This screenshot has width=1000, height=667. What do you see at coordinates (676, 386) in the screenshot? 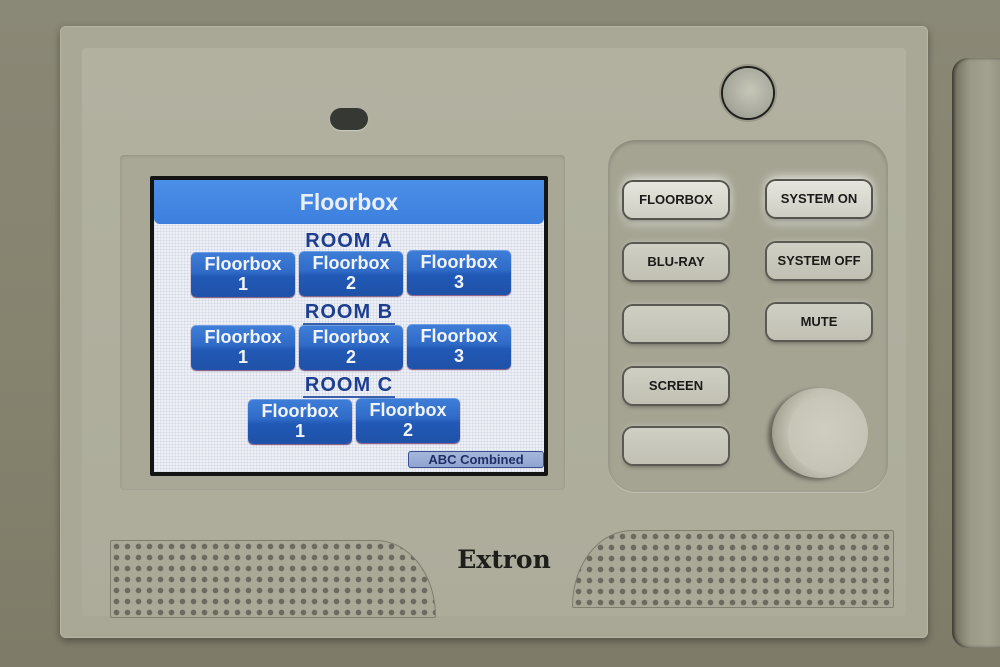
I see `screen-hard-button: SCREEN` at bounding box center [676, 386].